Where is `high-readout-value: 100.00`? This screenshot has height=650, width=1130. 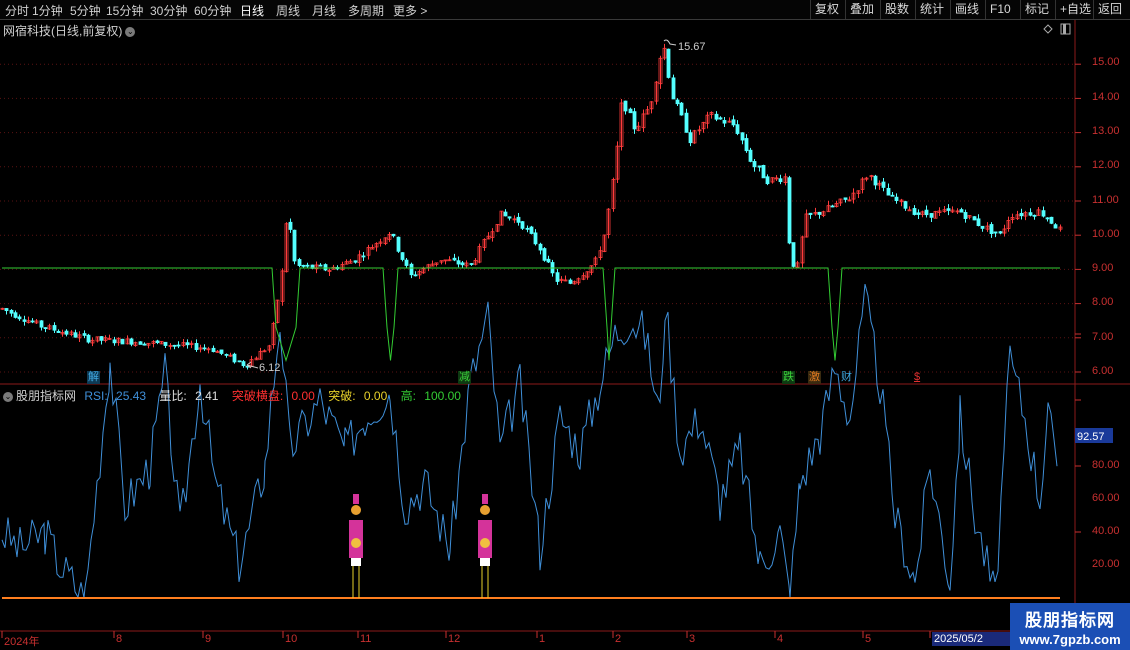 high-readout-value: 100.00 is located at coordinates (442, 396).